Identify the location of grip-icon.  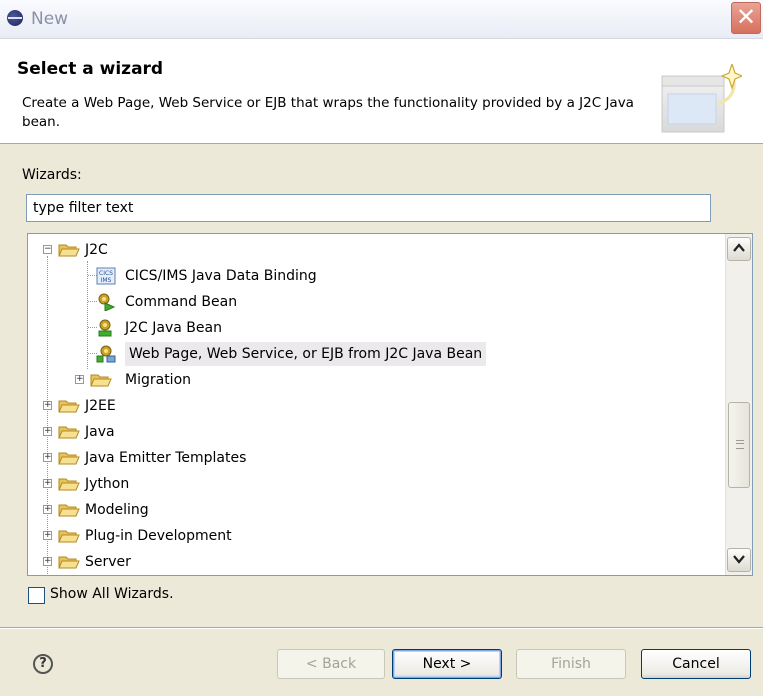
(740, 444).